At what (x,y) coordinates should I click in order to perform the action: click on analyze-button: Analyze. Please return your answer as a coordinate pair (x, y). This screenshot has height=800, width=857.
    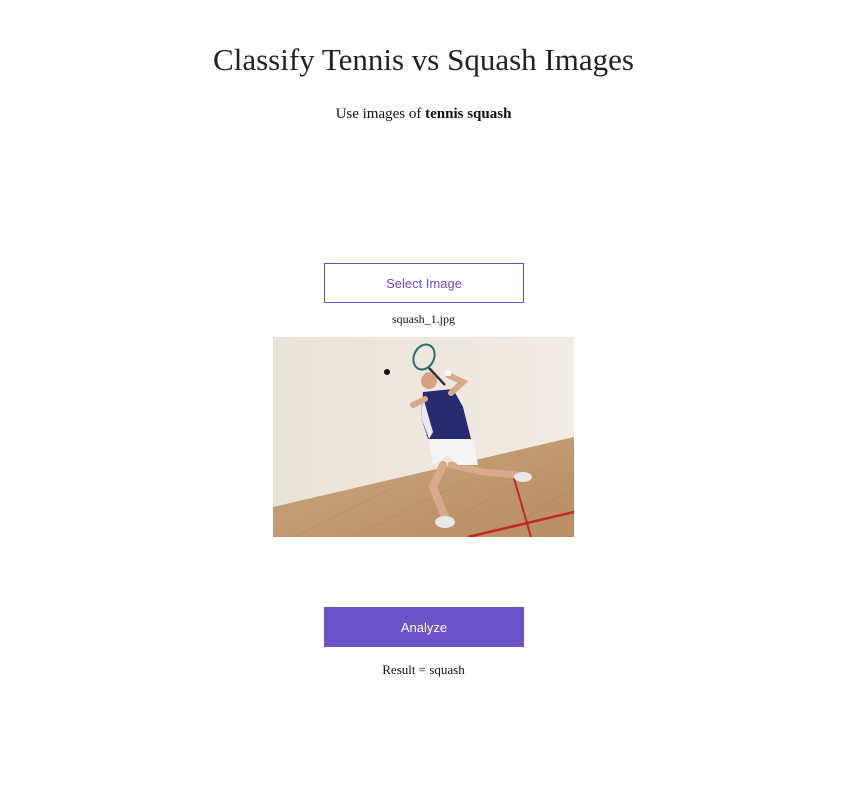
    Looking at the image, I should click on (424, 627).